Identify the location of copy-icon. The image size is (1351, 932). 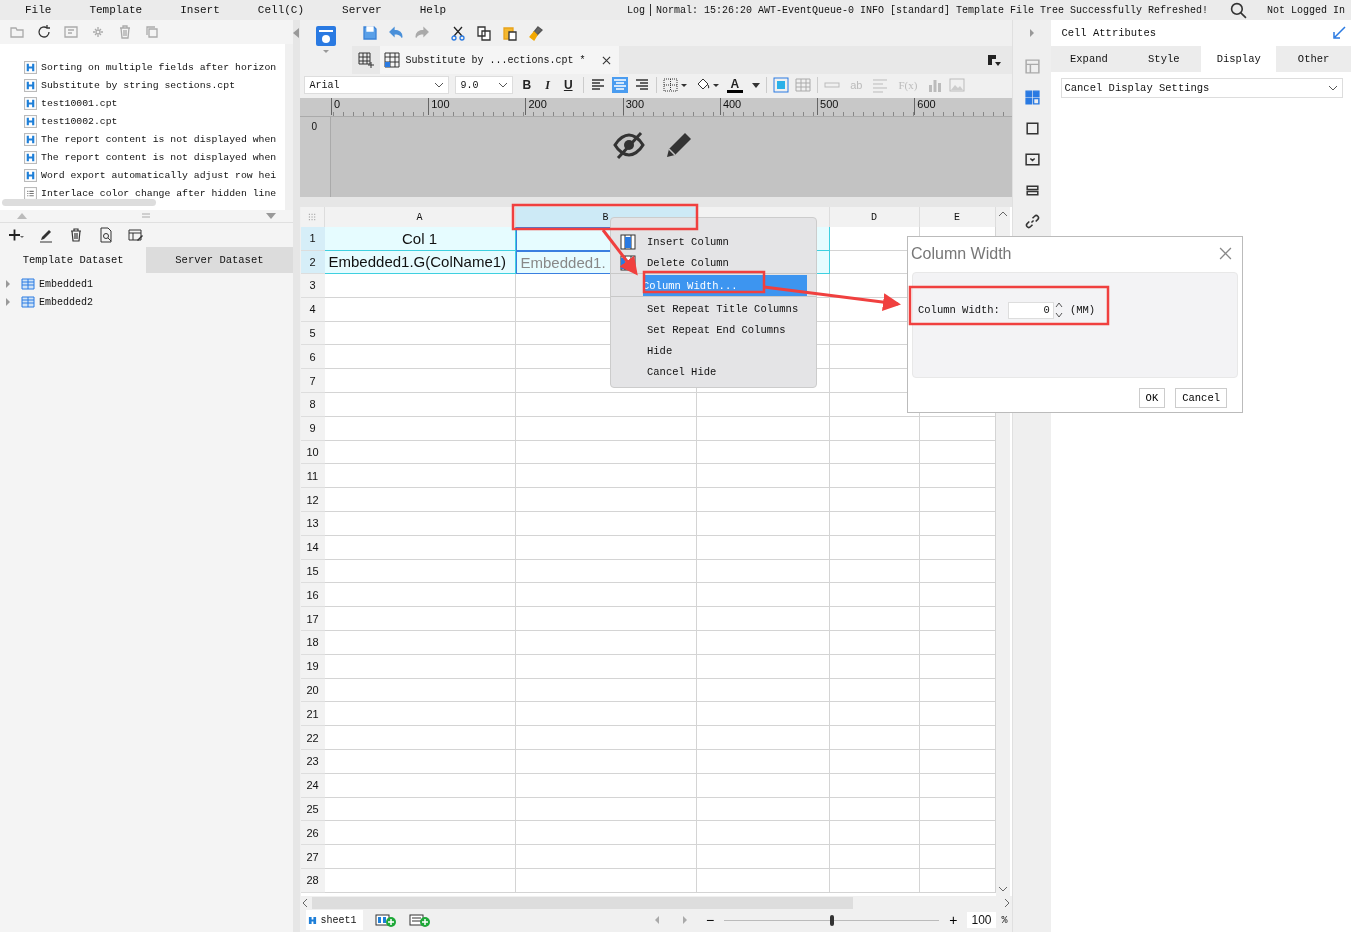
(483, 33).